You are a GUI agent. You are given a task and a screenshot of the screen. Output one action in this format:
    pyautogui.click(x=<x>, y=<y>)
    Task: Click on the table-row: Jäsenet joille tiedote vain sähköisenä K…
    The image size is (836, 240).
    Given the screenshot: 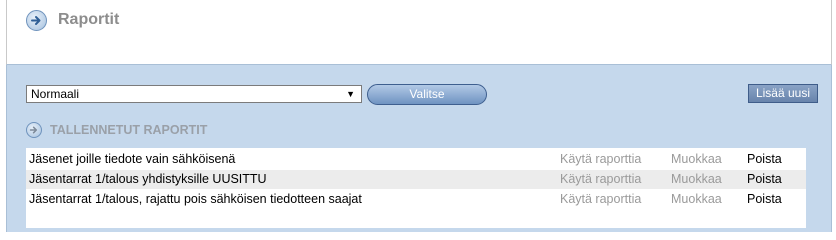 What is the action you would take?
    pyautogui.click(x=416, y=159)
    